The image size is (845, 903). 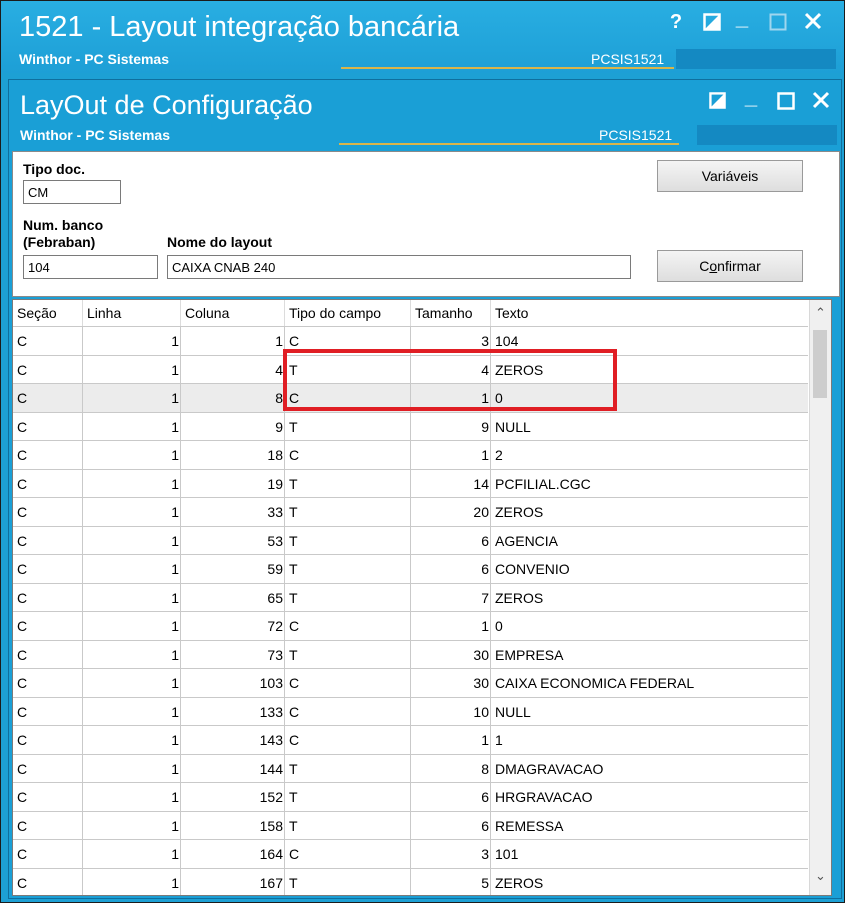 What do you see at coordinates (649, 740) in the screenshot?
I see `cell-texto: 1` at bounding box center [649, 740].